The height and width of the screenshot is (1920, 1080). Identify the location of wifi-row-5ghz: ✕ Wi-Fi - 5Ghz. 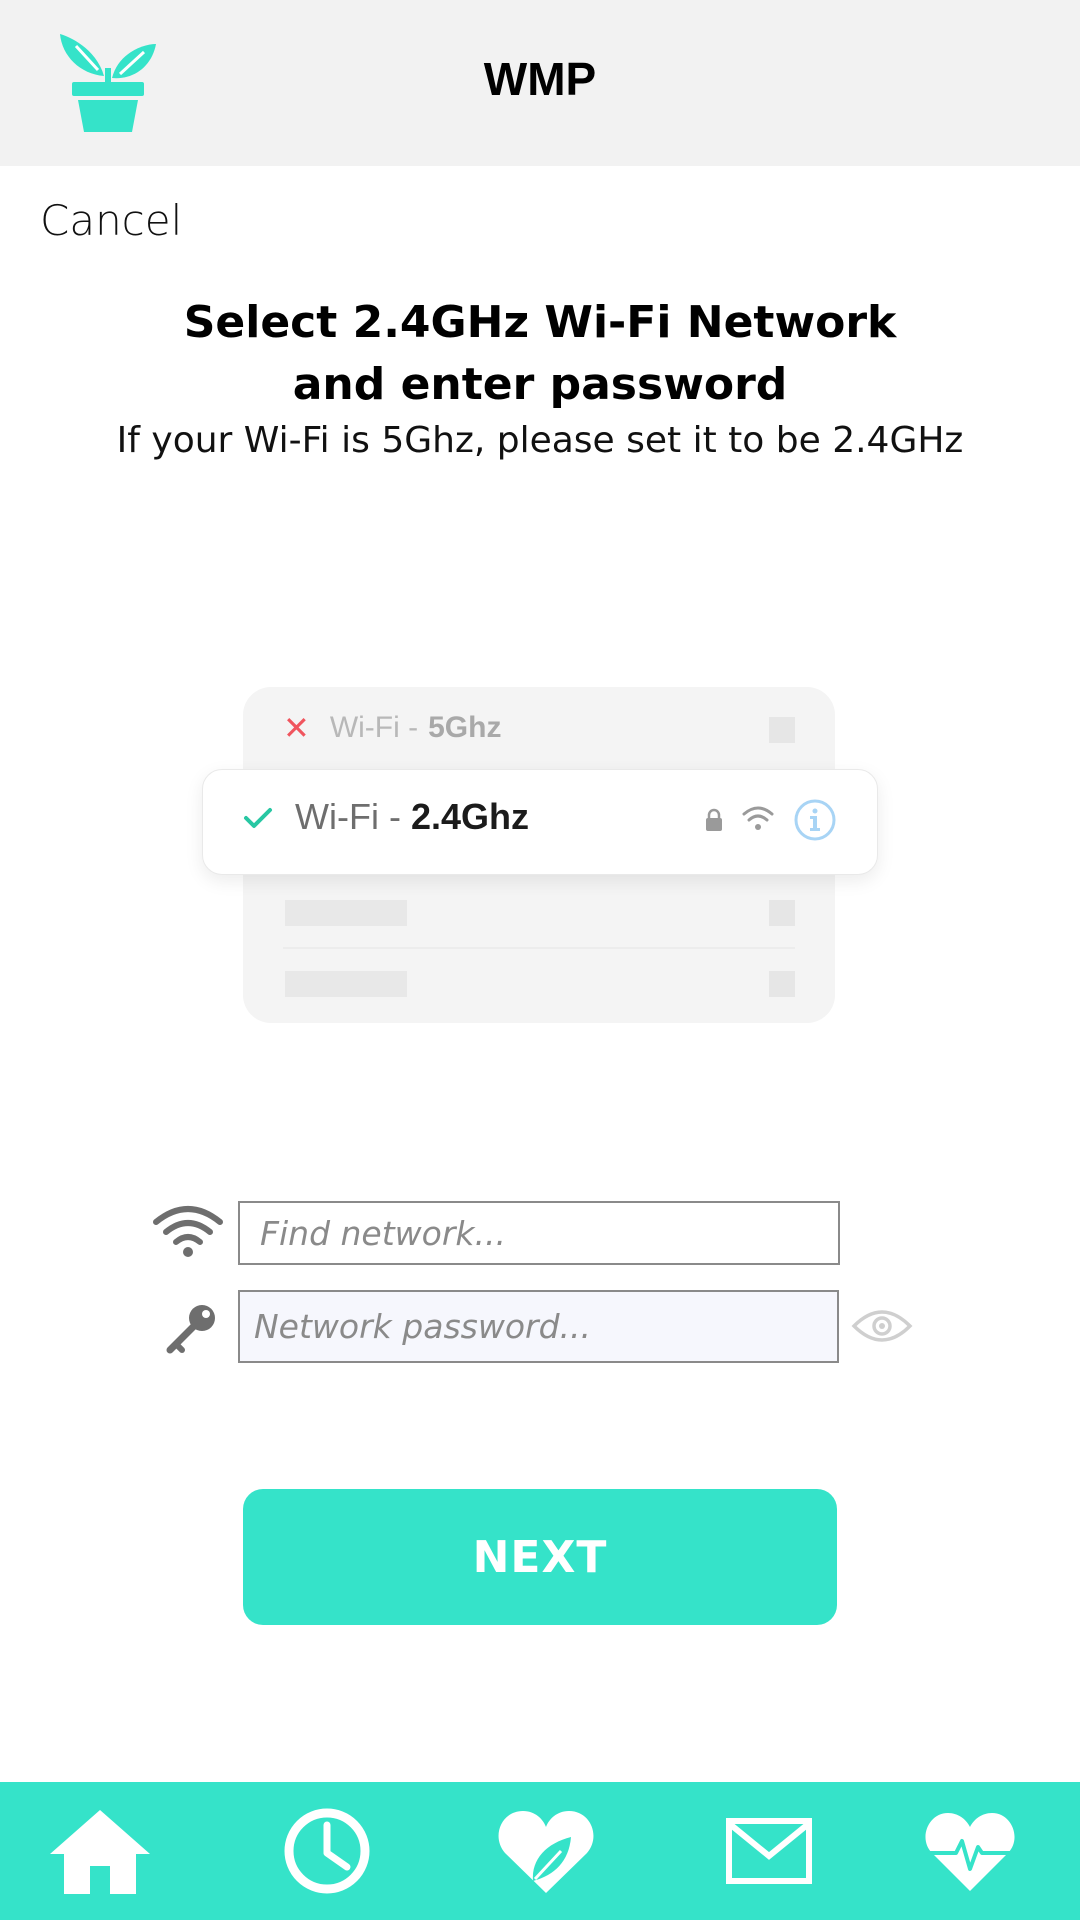
(392, 728).